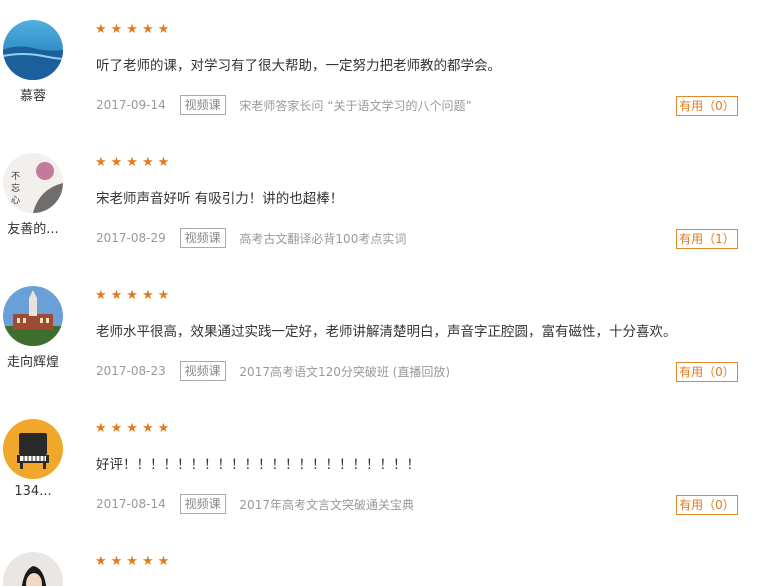  What do you see at coordinates (131, 504) in the screenshot?
I see `review-date: 2017-08-14` at bounding box center [131, 504].